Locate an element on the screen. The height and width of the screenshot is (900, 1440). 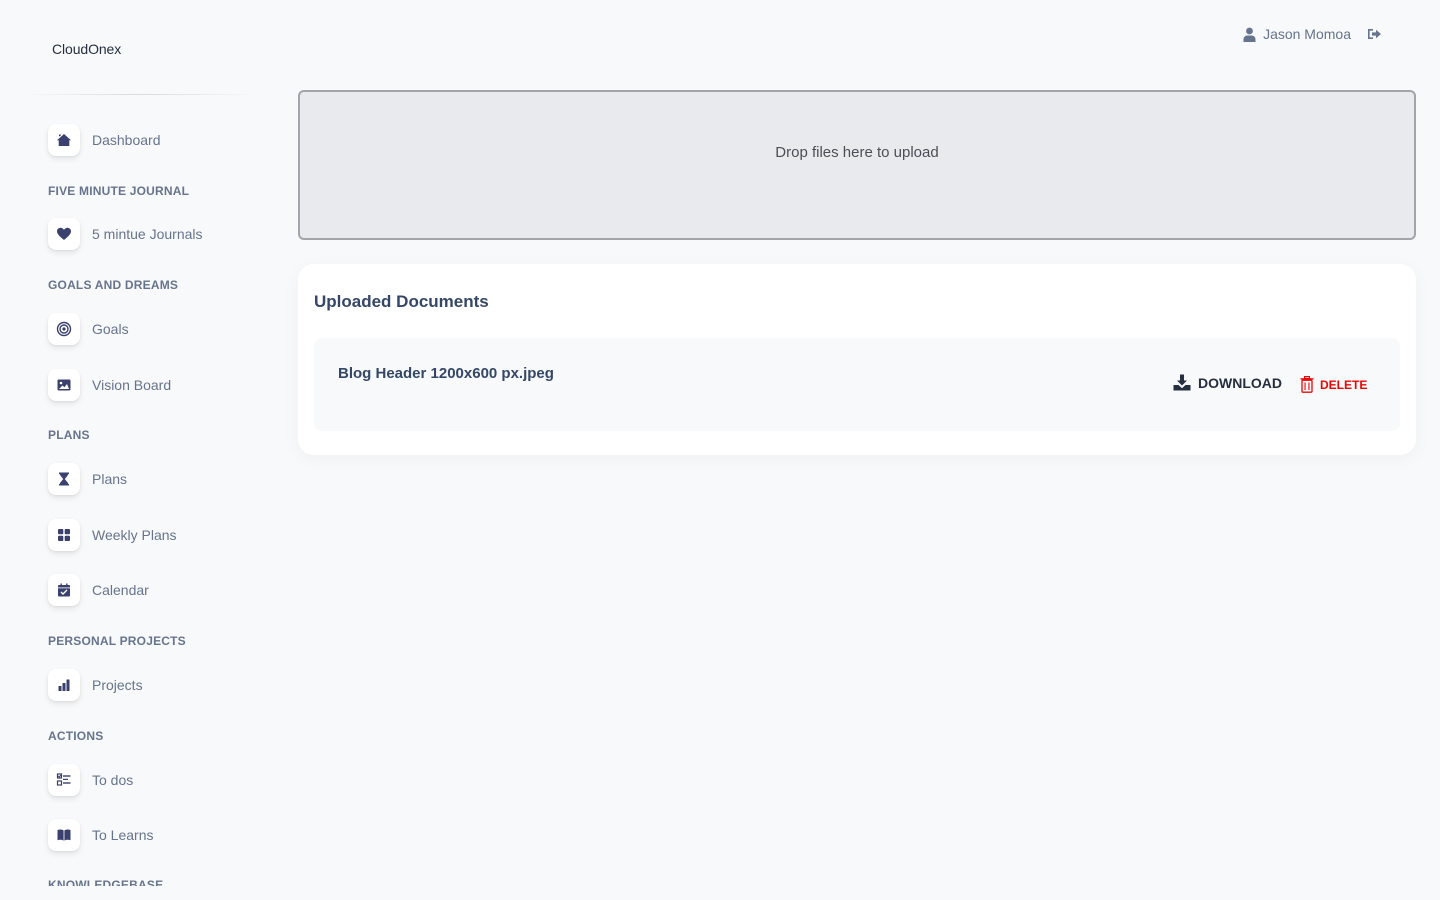
sidebar-item-journals: 5 mintue Journals is located at coordinates (125, 234).